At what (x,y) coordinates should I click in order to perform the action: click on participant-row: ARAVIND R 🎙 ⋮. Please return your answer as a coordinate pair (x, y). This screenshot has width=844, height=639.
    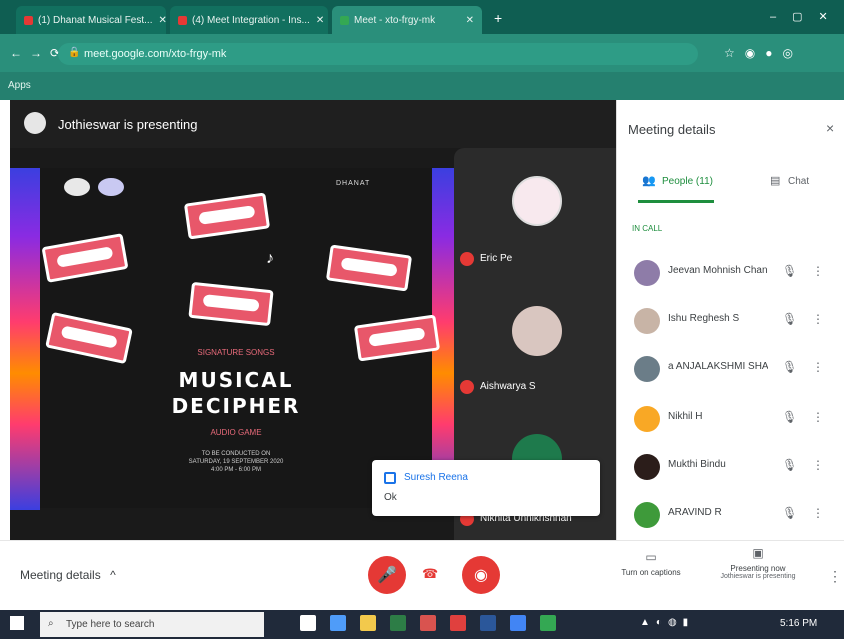
    Looking at the image, I should click on (731, 514).